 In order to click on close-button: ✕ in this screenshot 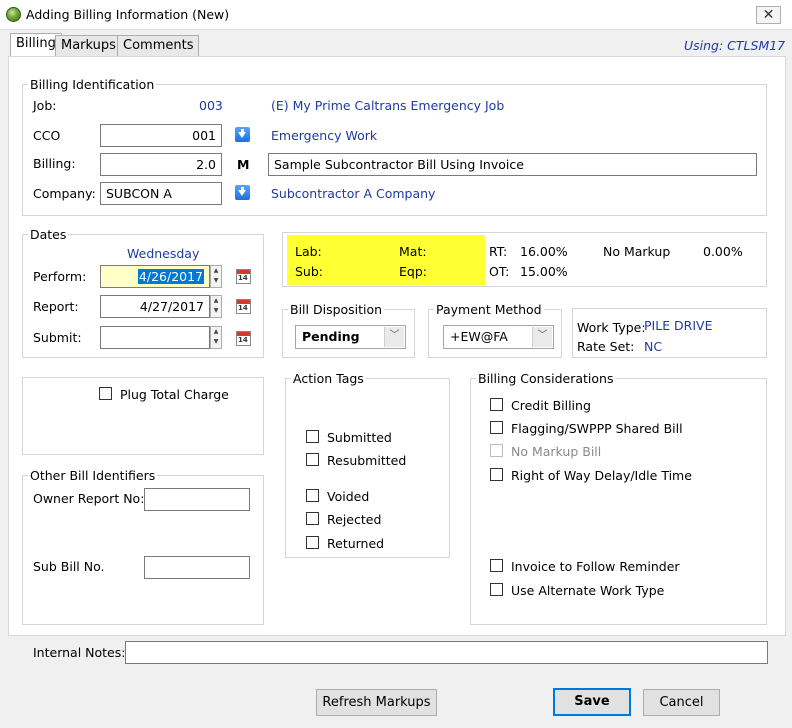, I will do `click(768, 15)`.